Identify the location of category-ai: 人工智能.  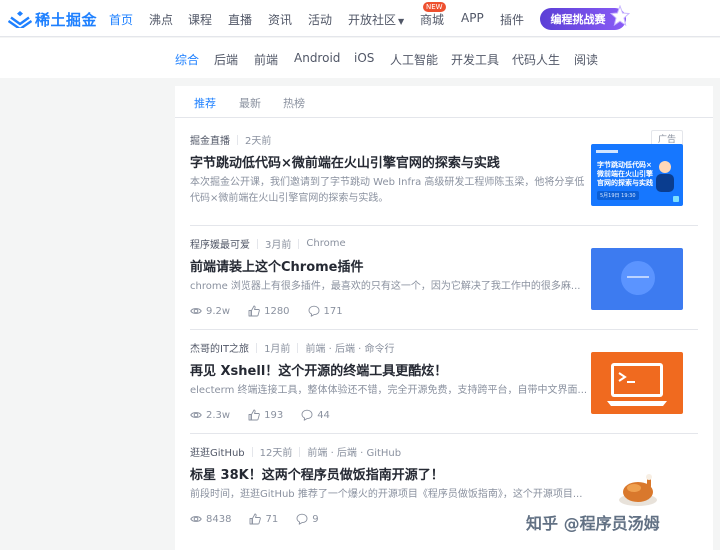
(414, 59).